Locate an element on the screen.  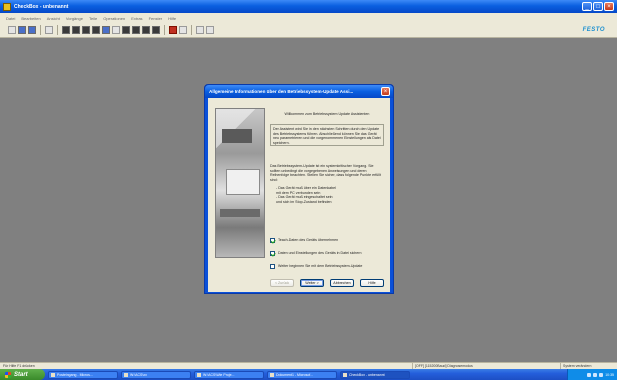
system-tray: 10:35 is located at coordinates (592, 374).